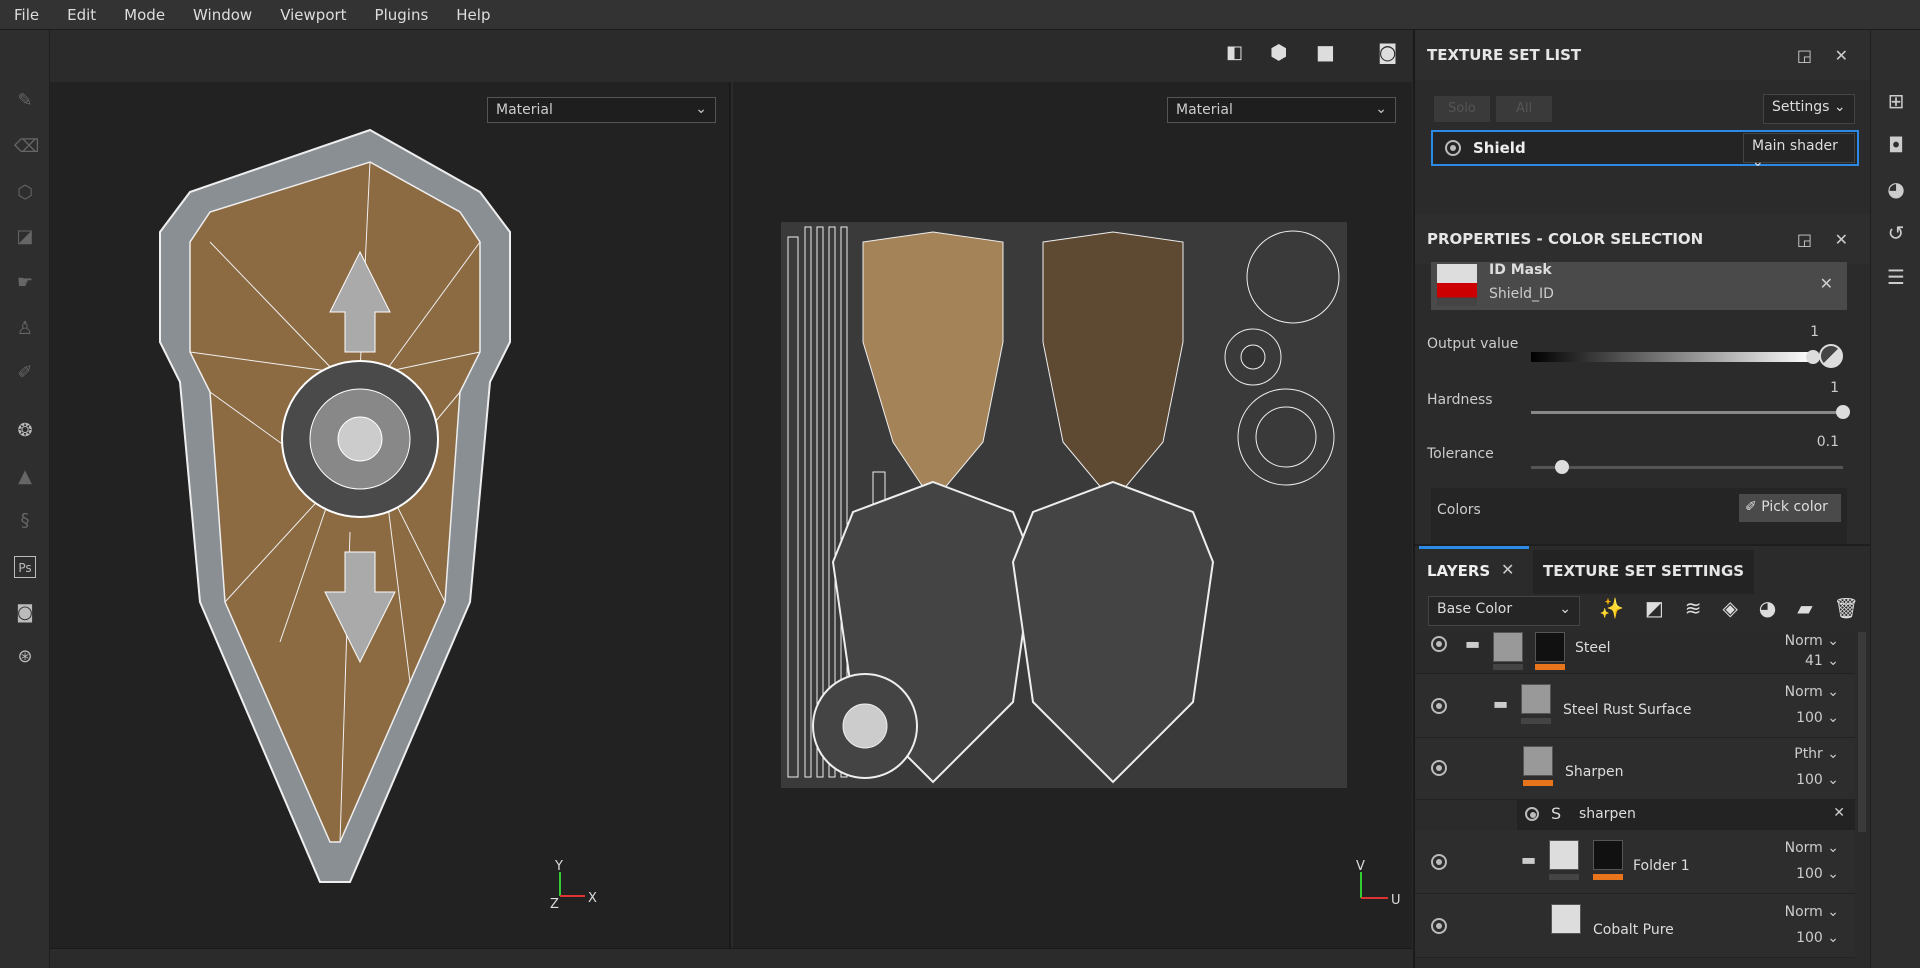 This screenshot has height=968, width=1920. I want to click on value-picker-icon, so click(1831, 356).